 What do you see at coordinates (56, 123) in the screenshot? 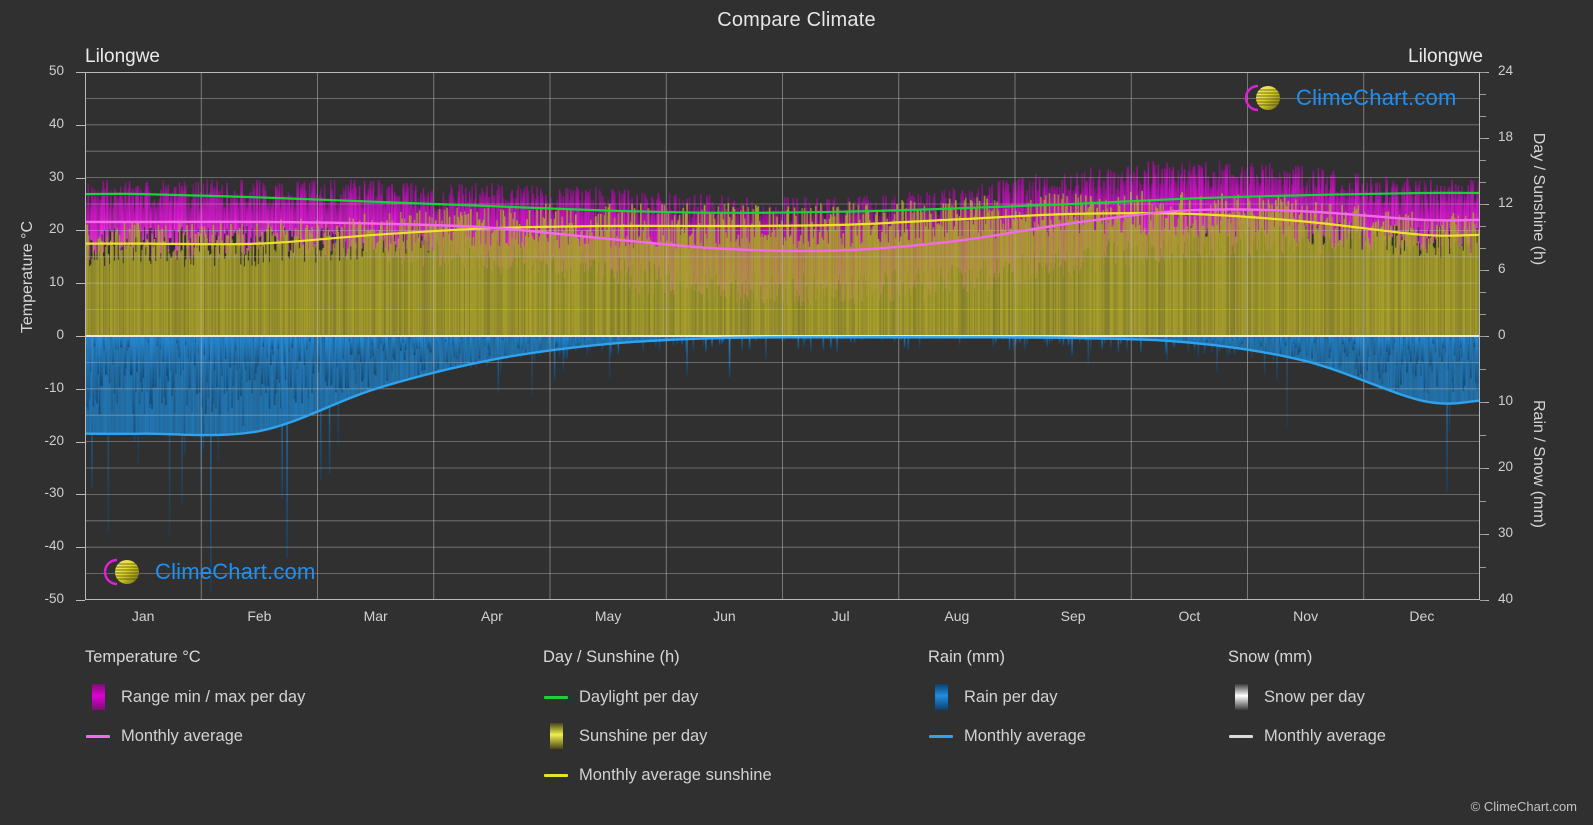
I see `tick-temperature-40: 40` at bounding box center [56, 123].